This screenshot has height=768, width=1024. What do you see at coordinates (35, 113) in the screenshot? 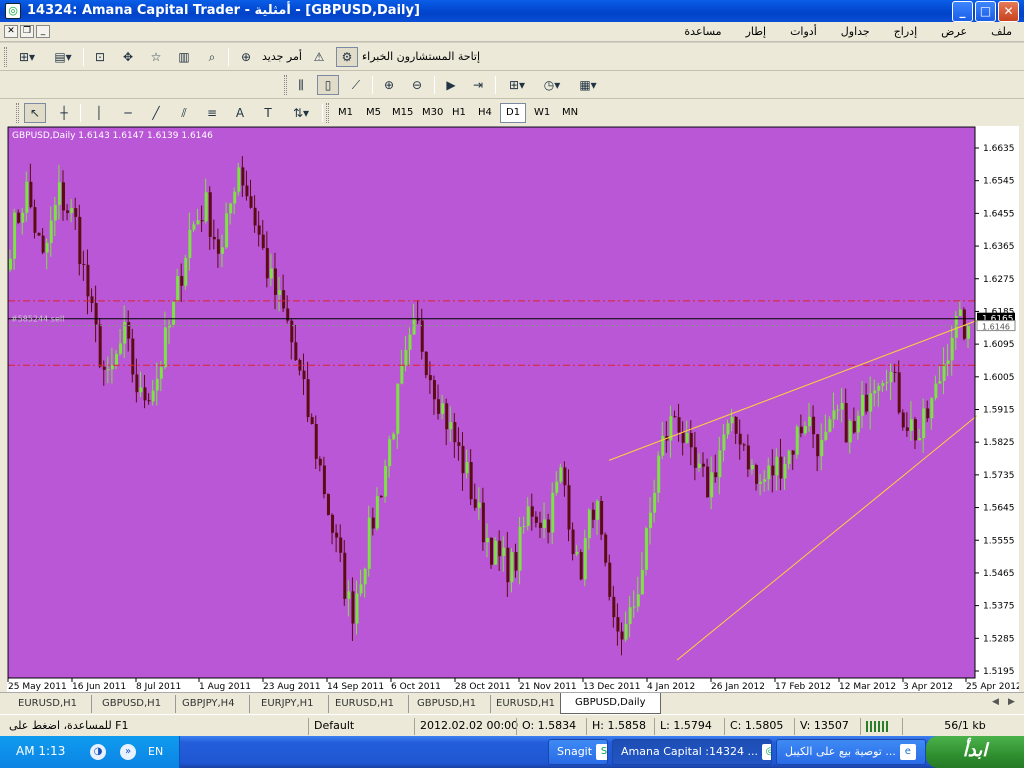
I see `cursor-icon: ↖` at bounding box center [35, 113].